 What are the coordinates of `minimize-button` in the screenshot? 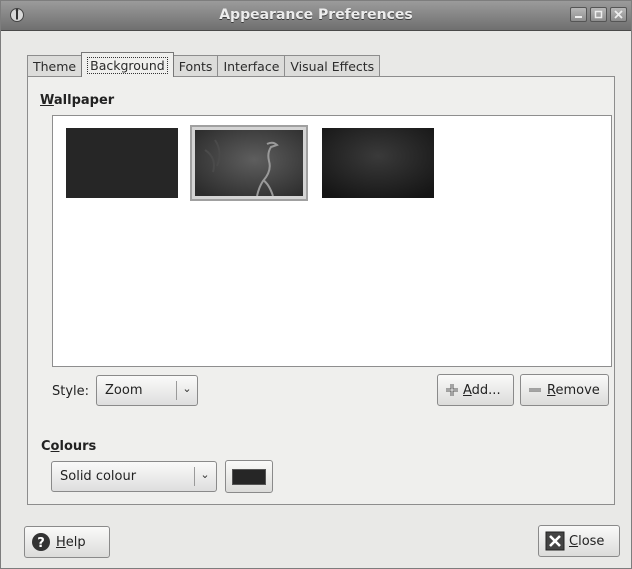 It's located at (578, 14).